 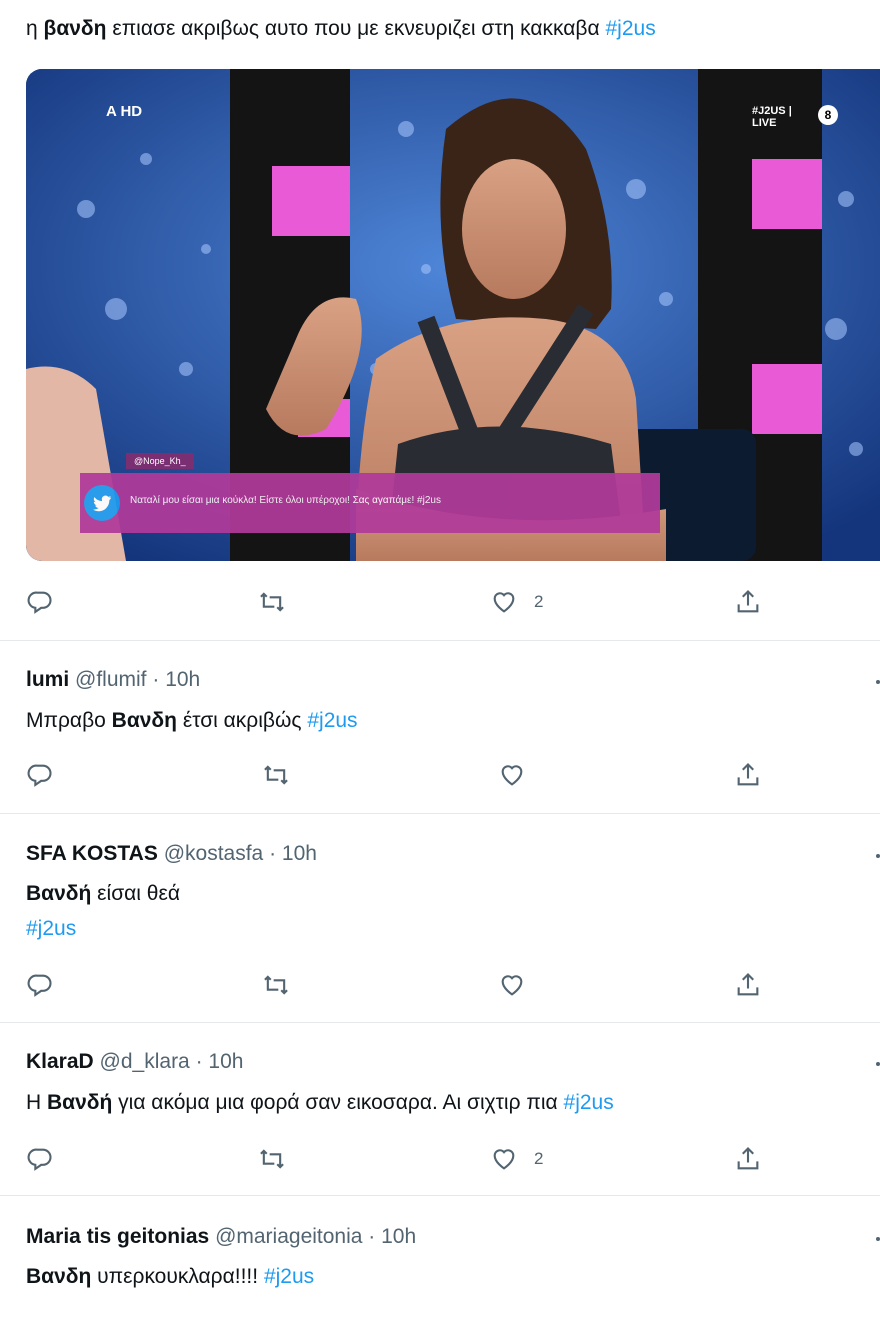 What do you see at coordinates (47, 679) in the screenshot?
I see `author-name: lumi` at bounding box center [47, 679].